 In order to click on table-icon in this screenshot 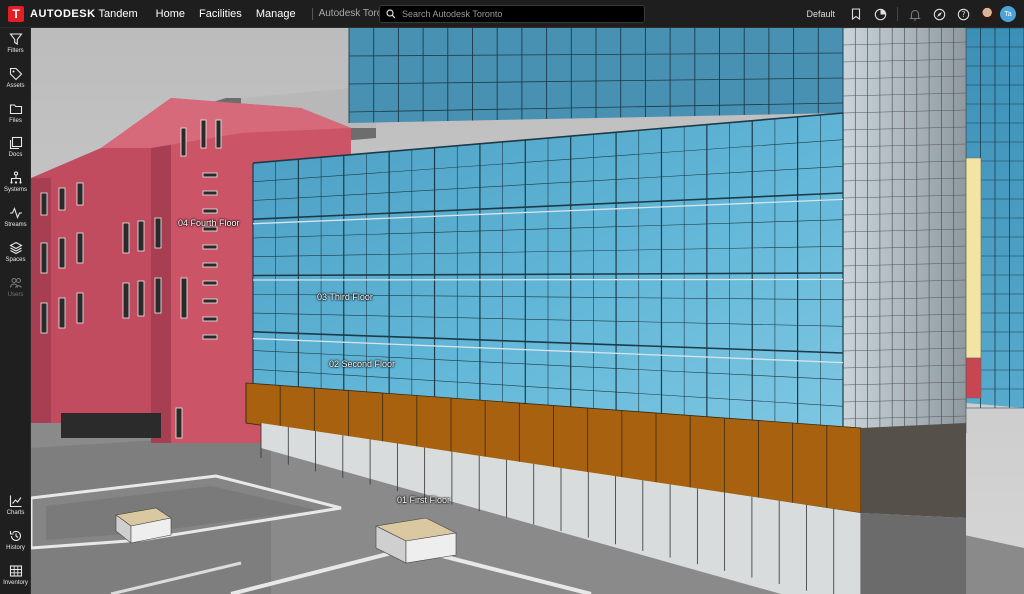, I will do `click(15, 571)`.